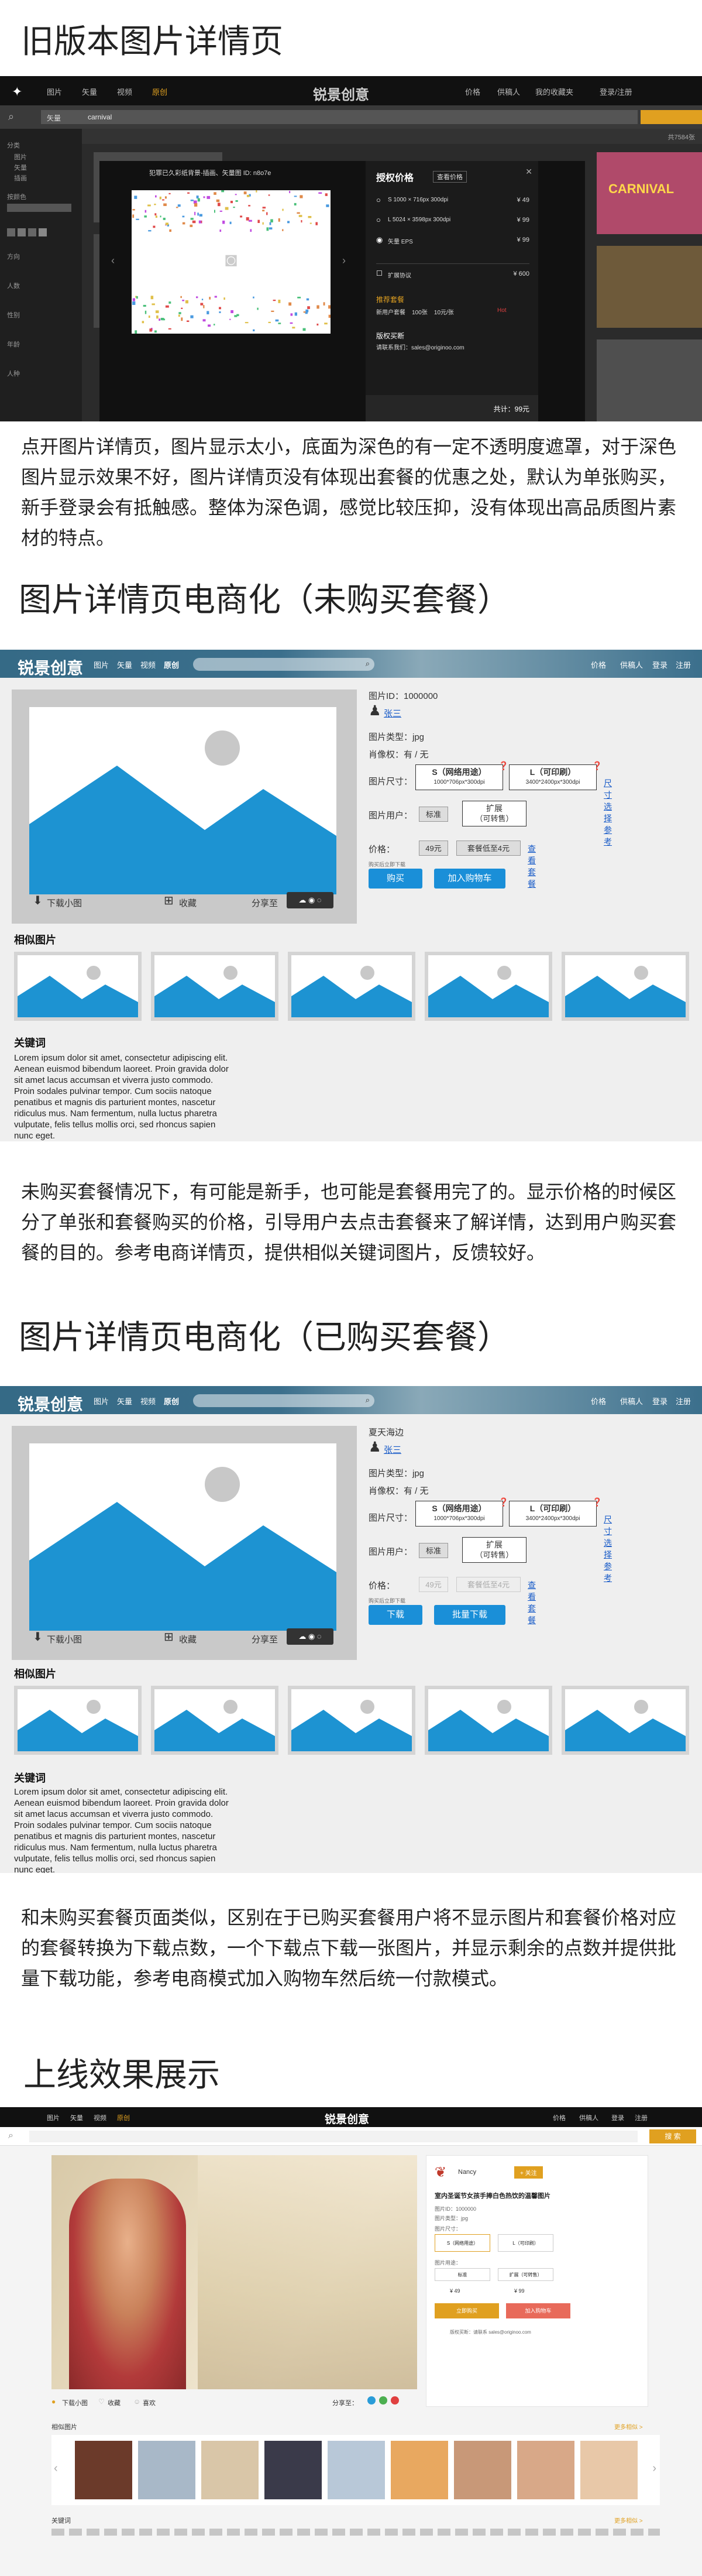 The height and width of the screenshot is (2576, 702). I want to click on price-tab: 查看价格, so click(450, 177).